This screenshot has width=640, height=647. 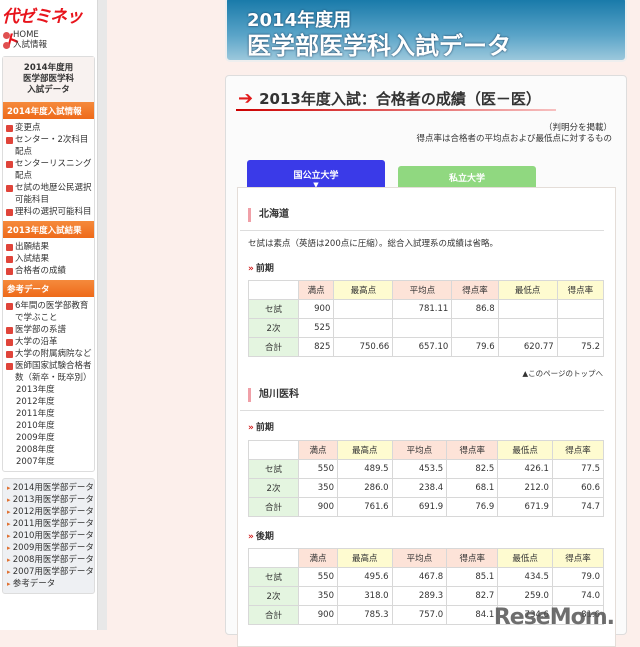 What do you see at coordinates (251, 537) in the screenshot?
I see `double-chevron-icon: »` at bounding box center [251, 537].